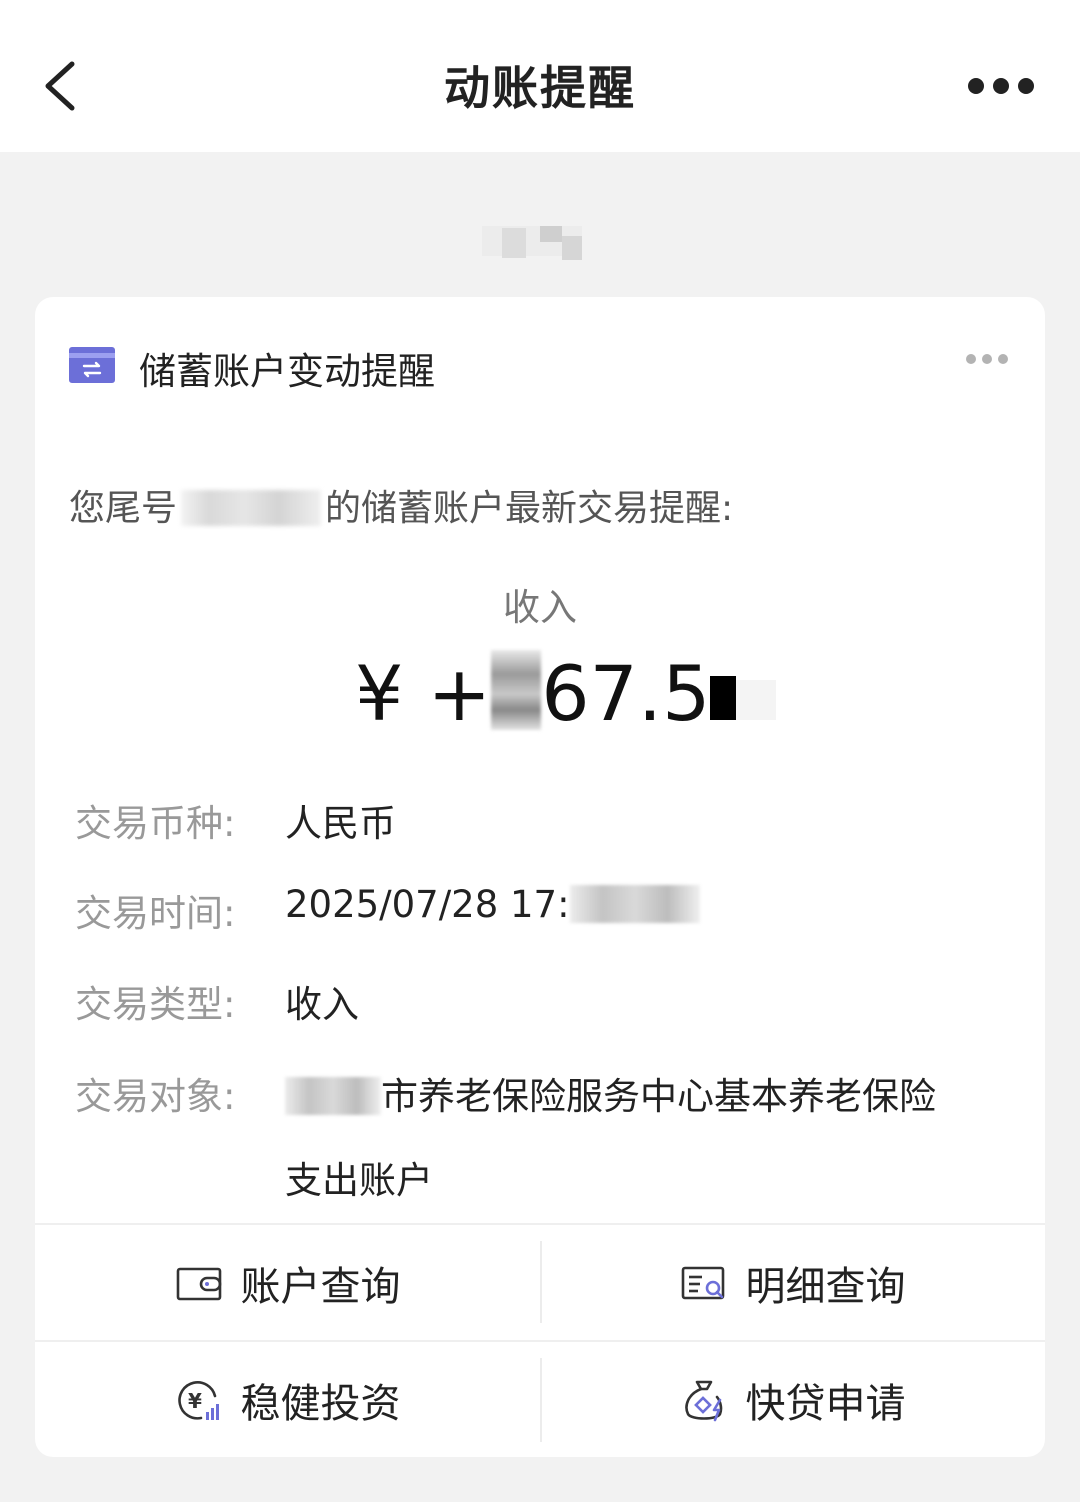 Image resolution: width=1080 pixels, height=1502 pixels. I want to click on redacted-city, so click(333, 1096).